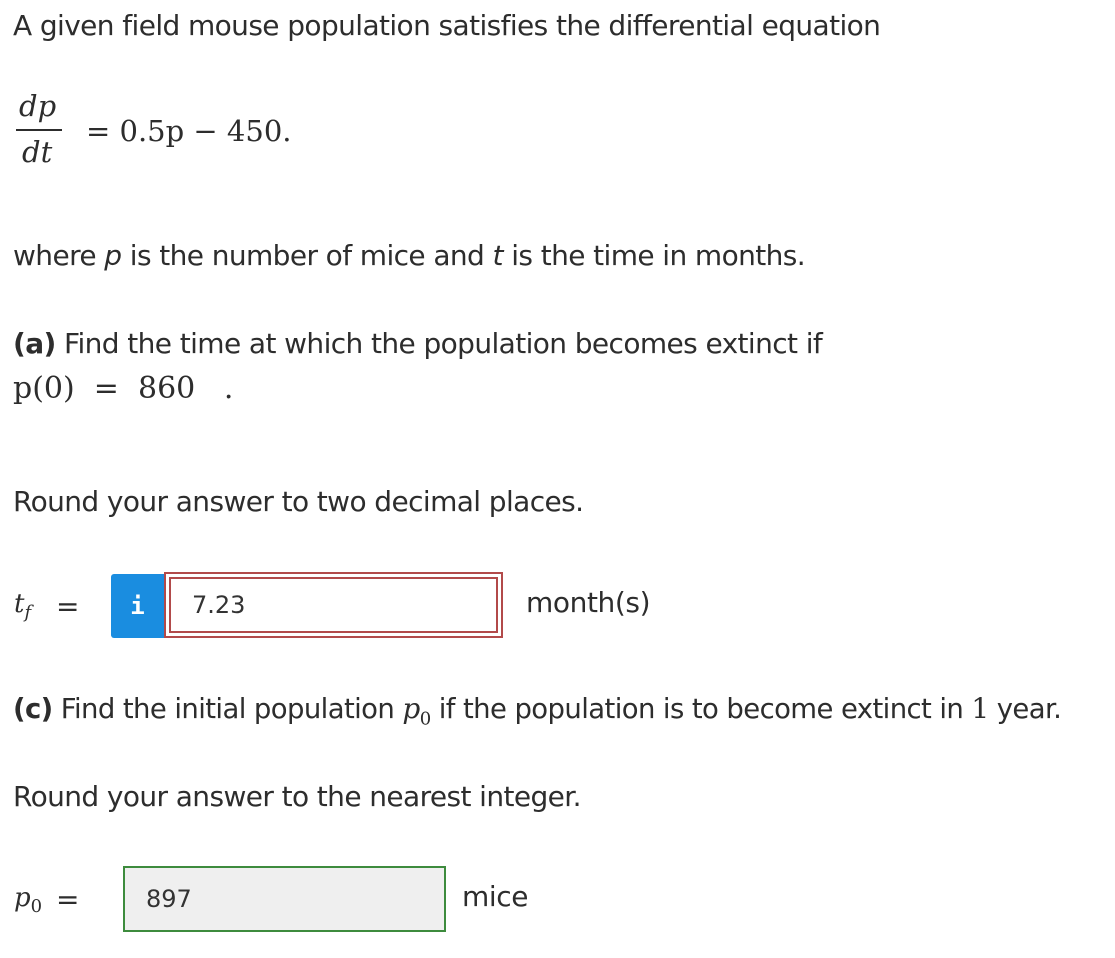 This screenshot has height=958, width=1115. What do you see at coordinates (498, 255) in the screenshot?
I see `where-var-t: t` at bounding box center [498, 255].